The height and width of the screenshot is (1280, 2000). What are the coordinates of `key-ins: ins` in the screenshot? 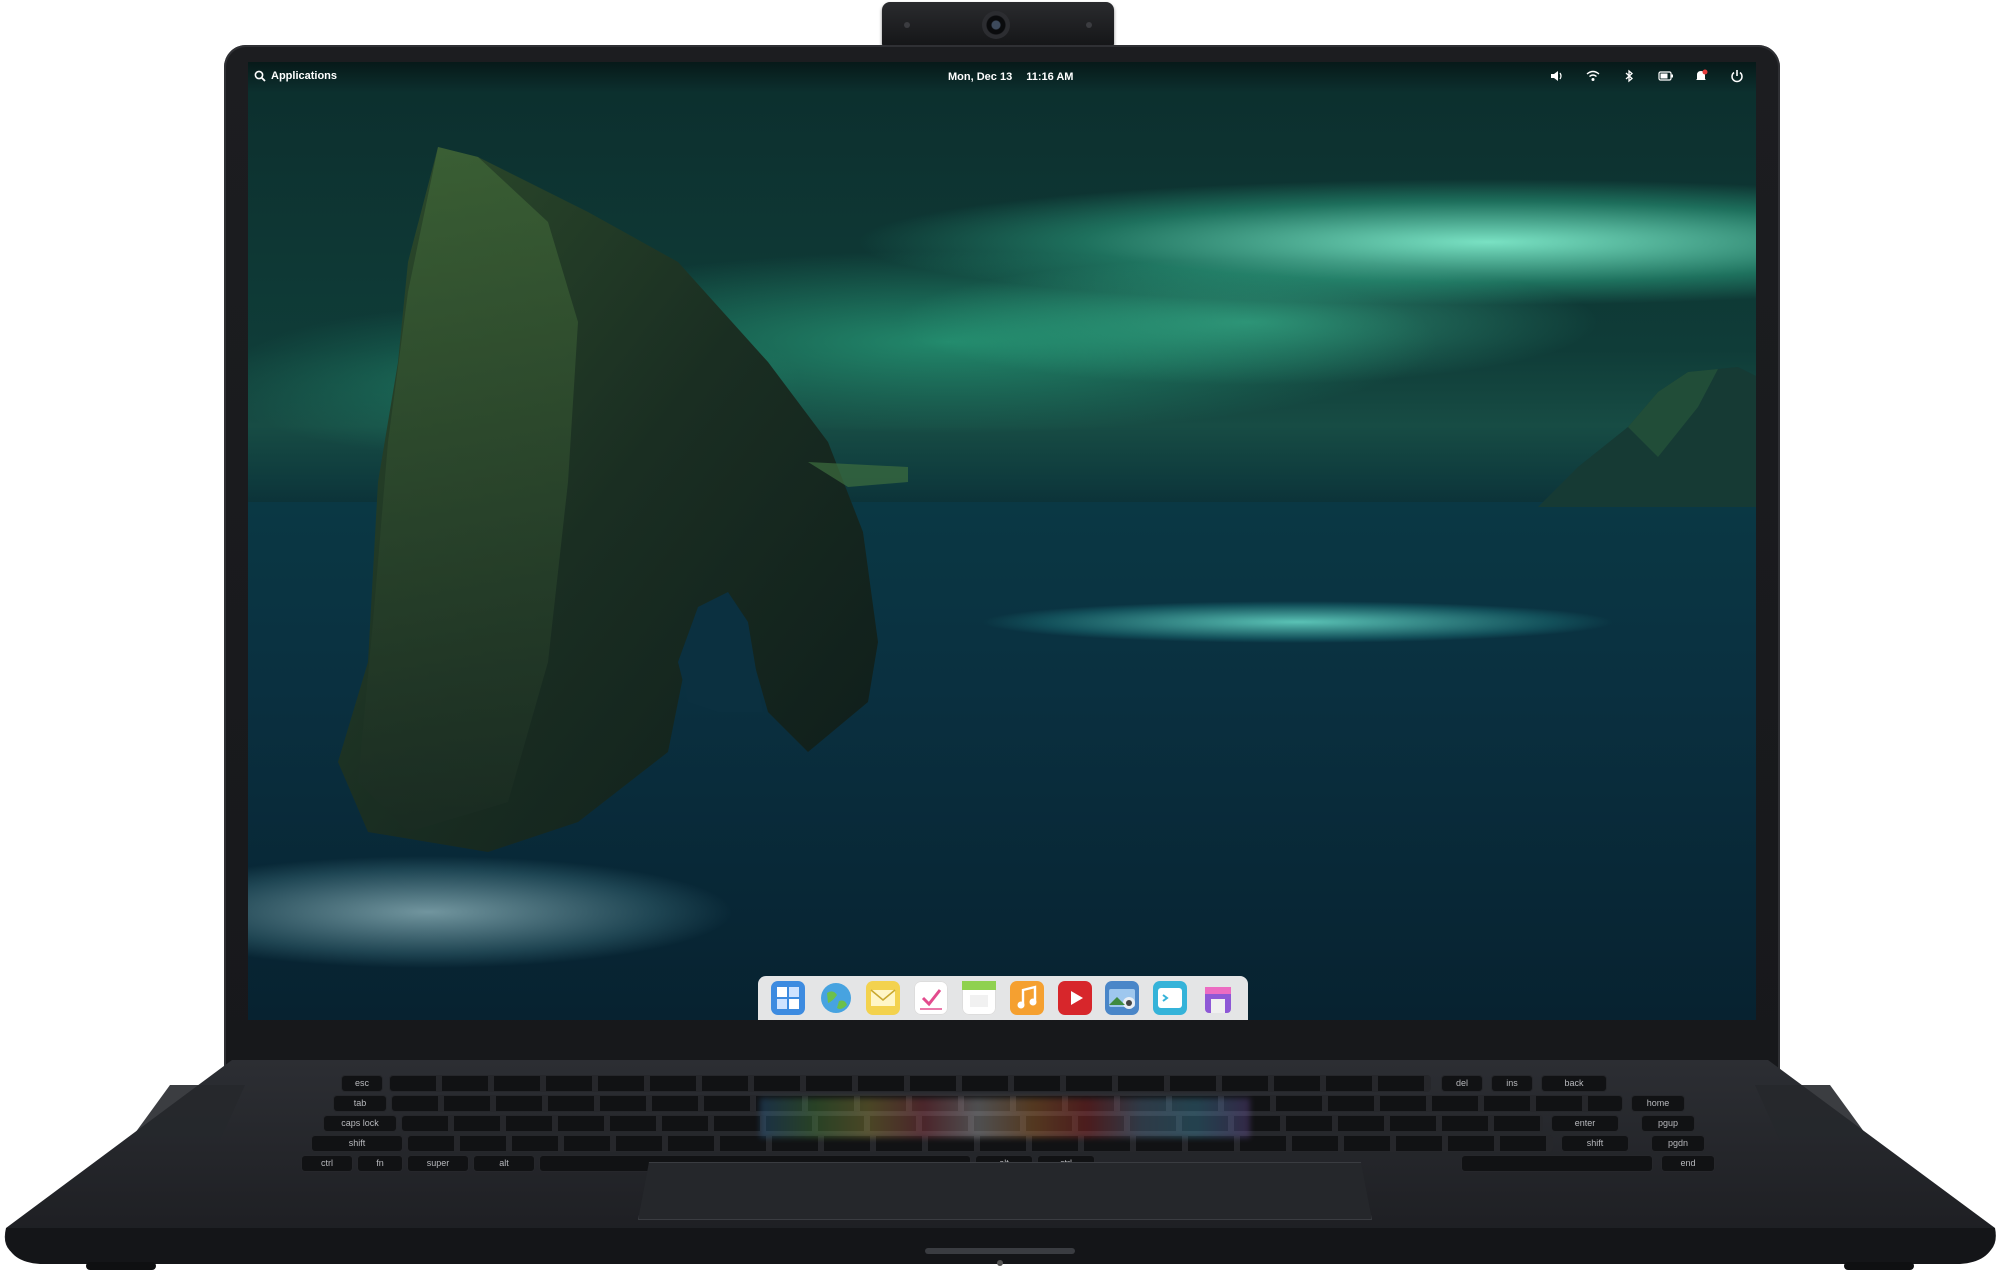 It's located at (1512, 1083).